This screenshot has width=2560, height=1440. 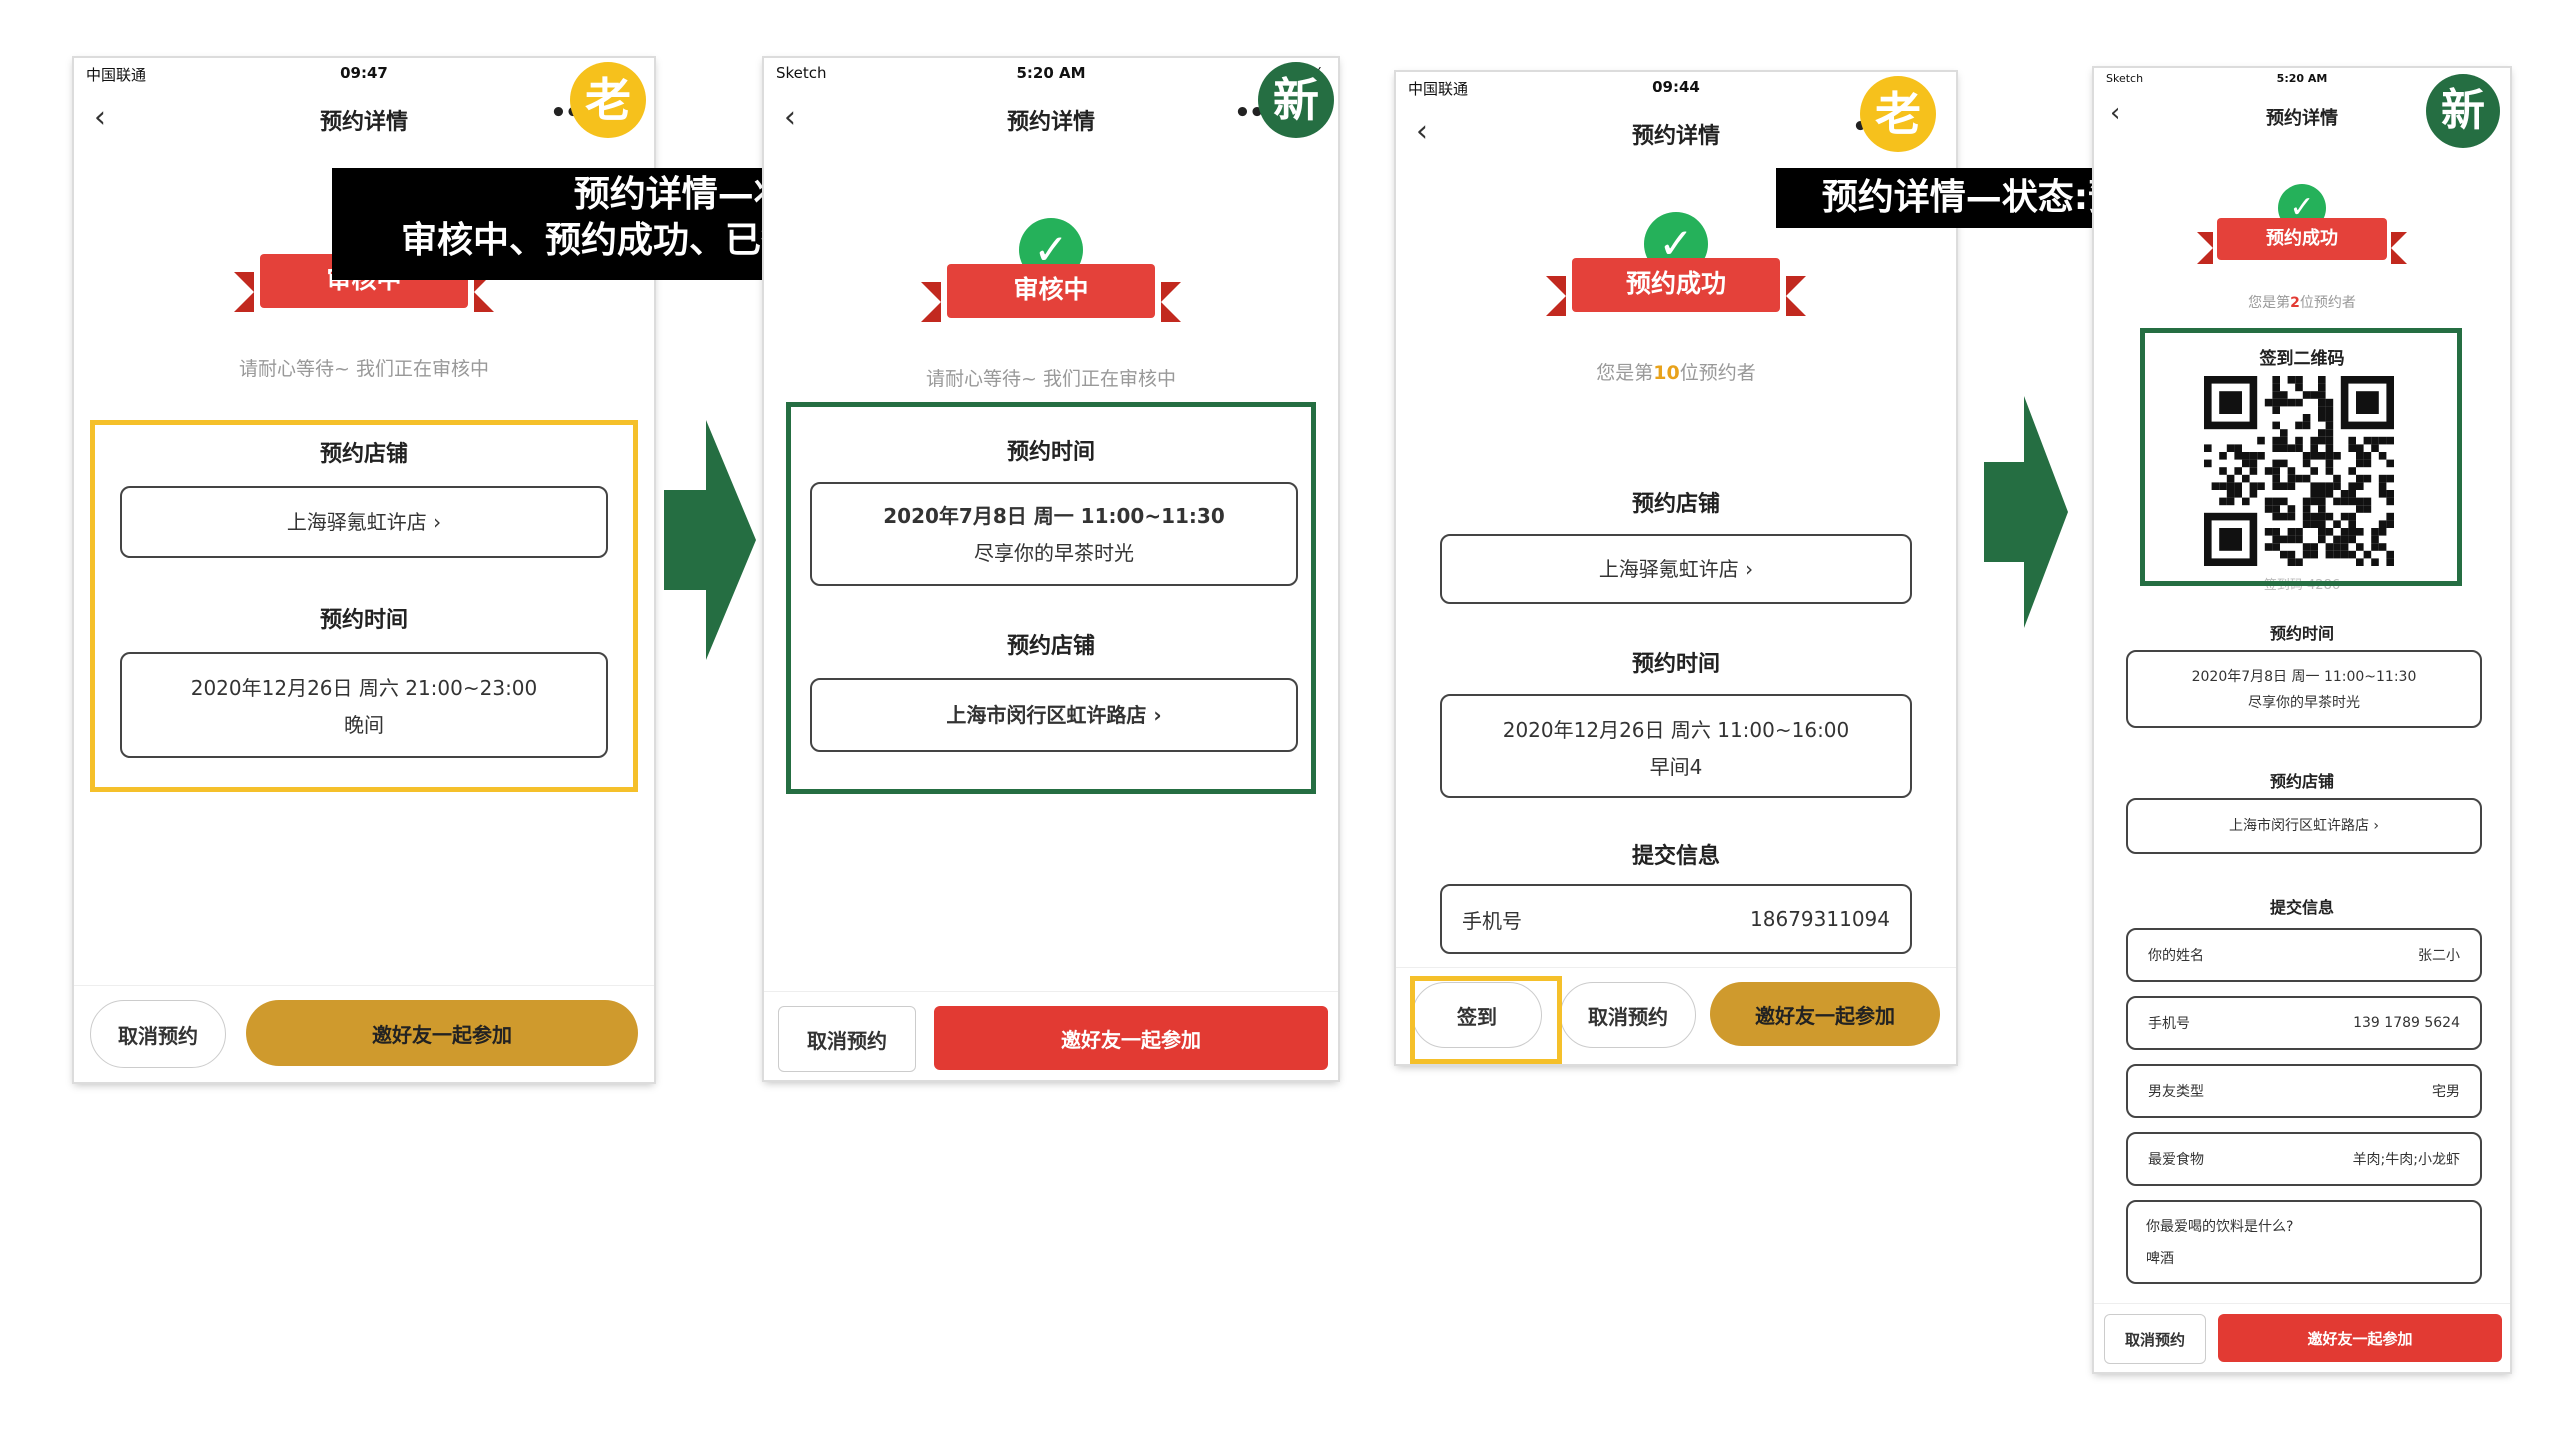 What do you see at coordinates (2304, 1023) in the screenshot?
I see `info-row: 手机号 139 1789 5624` at bounding box center [2304, 1023].